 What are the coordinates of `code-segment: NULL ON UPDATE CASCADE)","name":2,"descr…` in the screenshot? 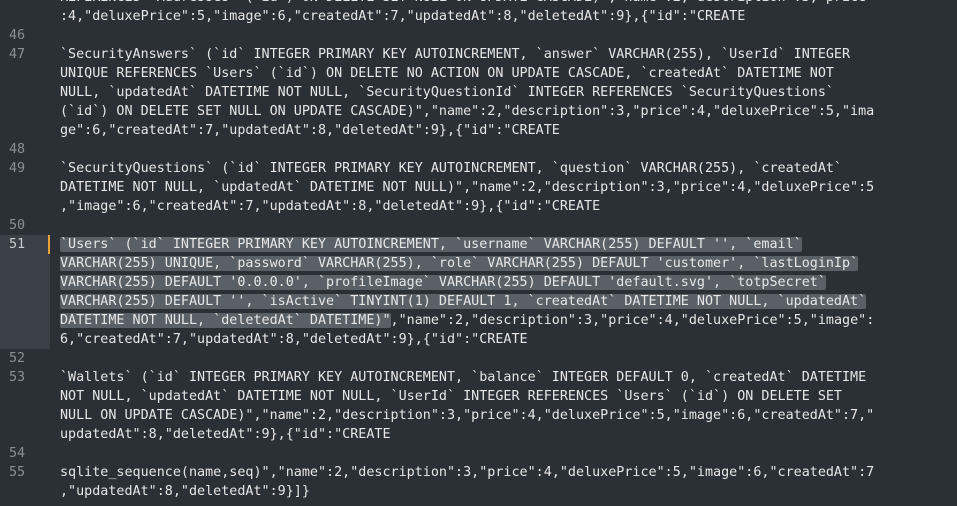 It's located at (467, 415).